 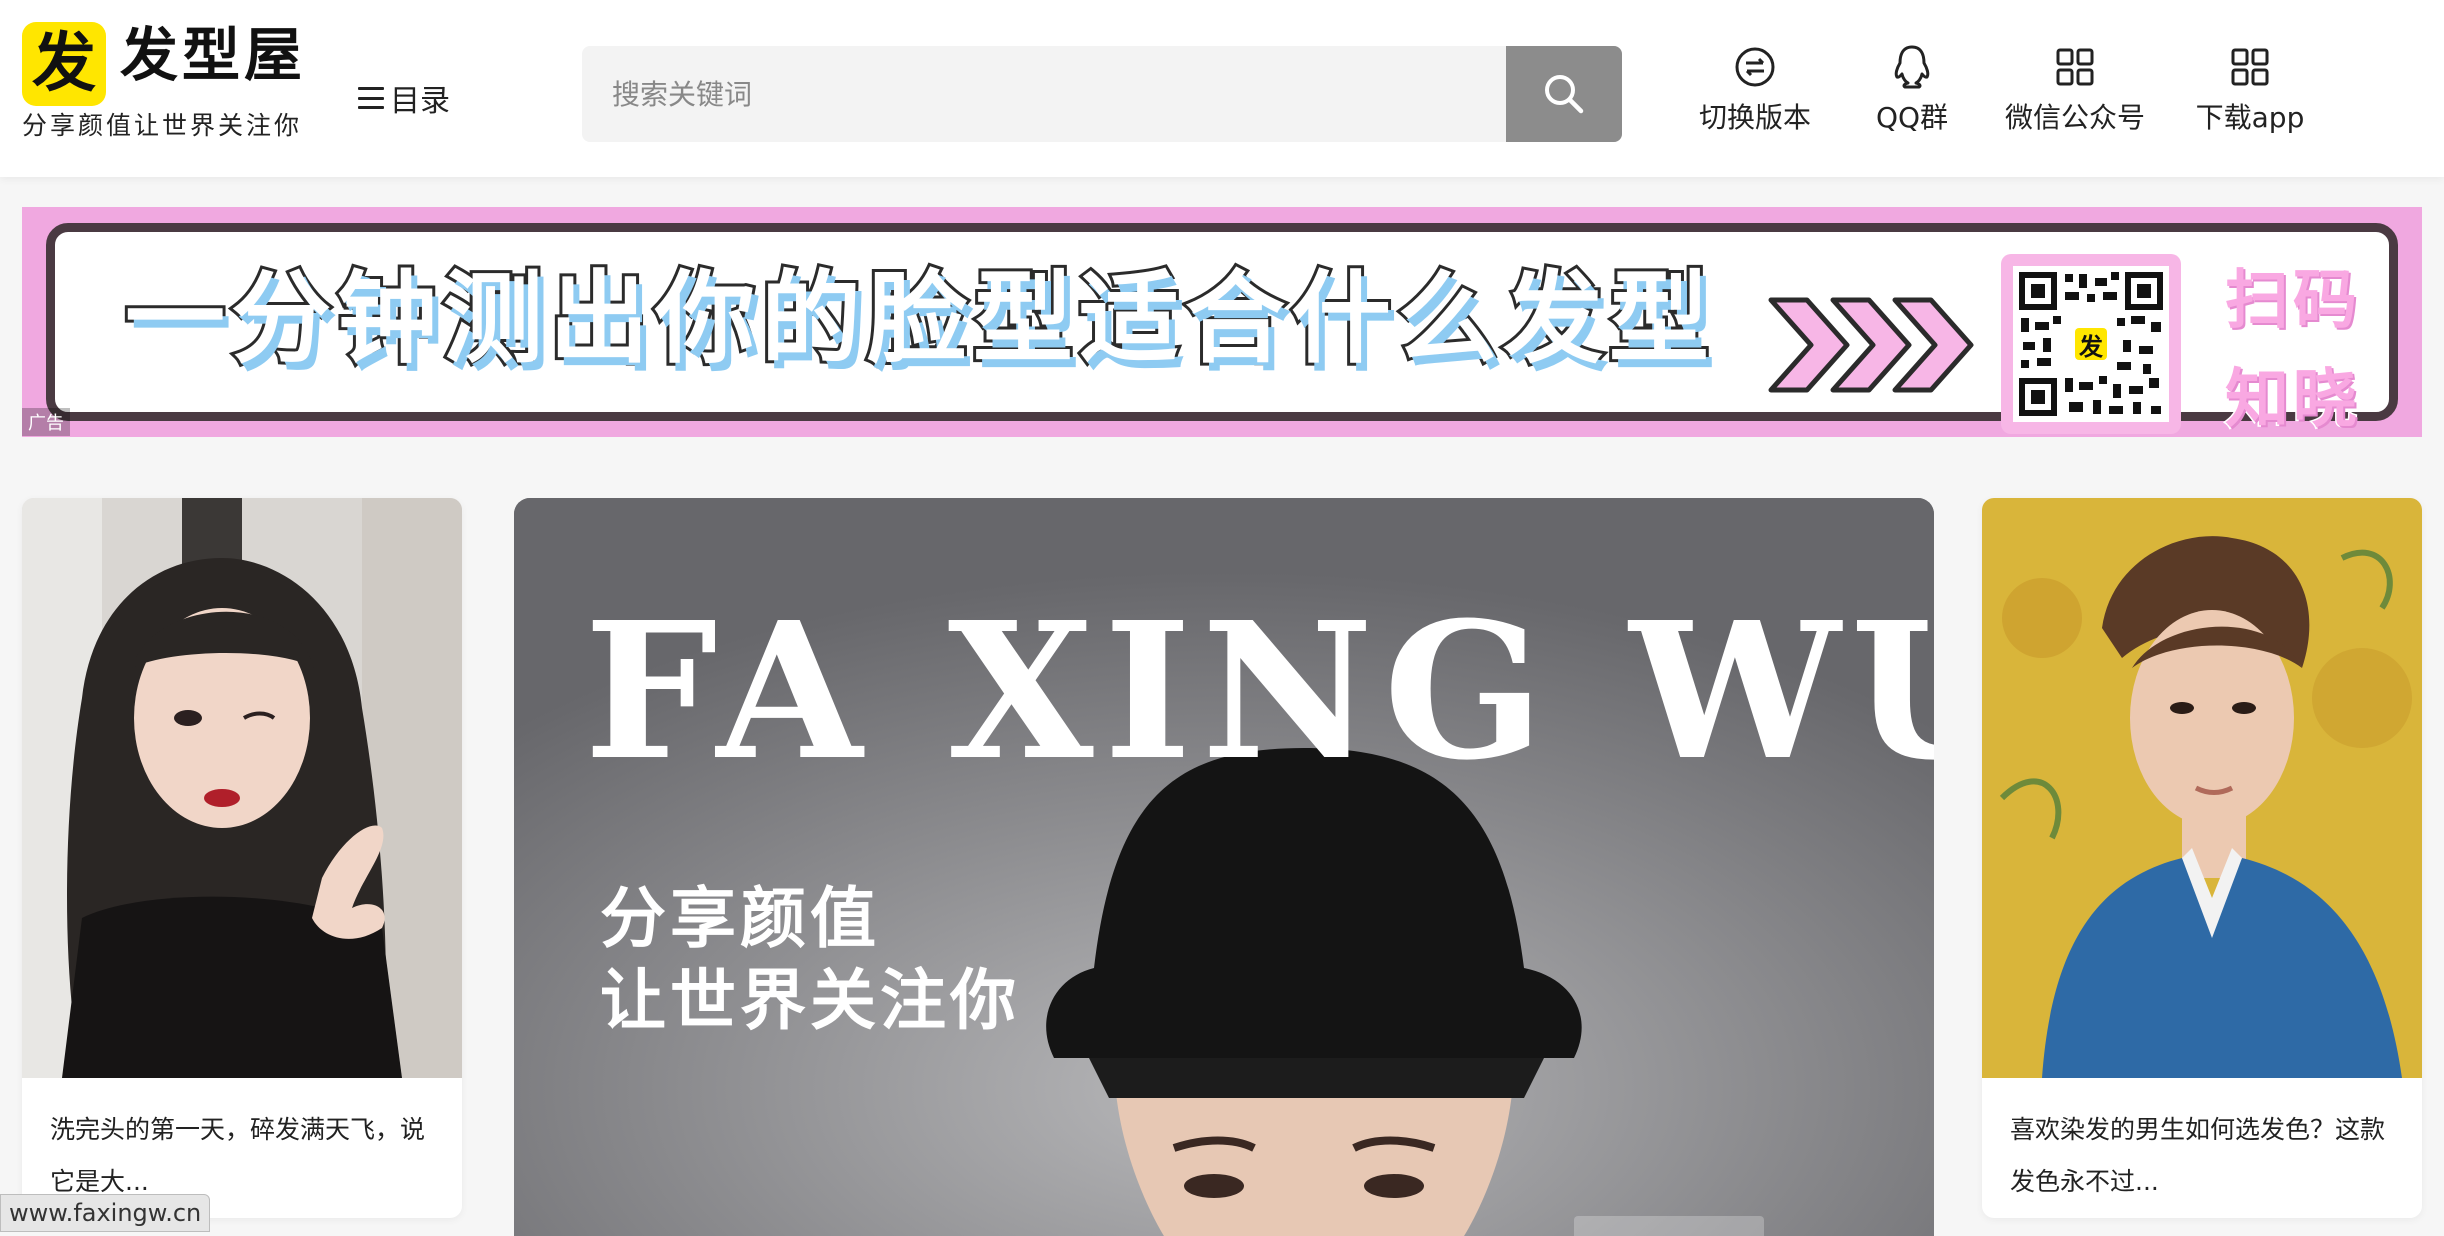 What do you see at coordinates (2292, 400) in the screenshot?
I see `scan-text-line2: 知晓` at bounding box center [2292, 400].